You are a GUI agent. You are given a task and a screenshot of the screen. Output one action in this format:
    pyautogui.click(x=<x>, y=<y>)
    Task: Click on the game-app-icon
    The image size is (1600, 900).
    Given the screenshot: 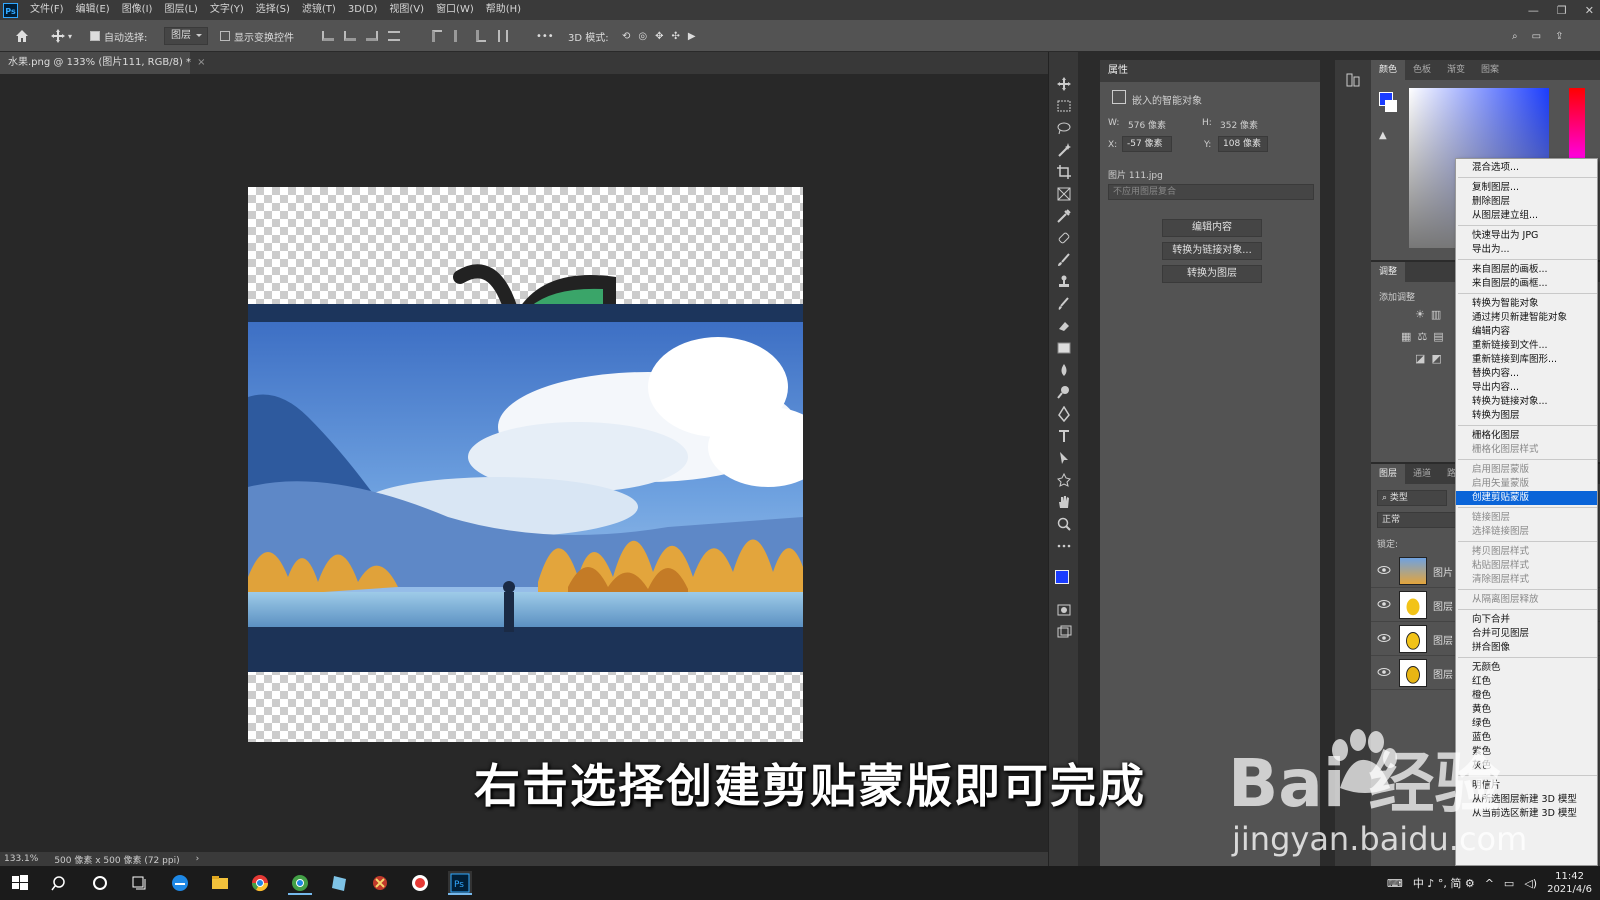 What is the action you would take?
    pyautogui.click(x=380, y=883)
    